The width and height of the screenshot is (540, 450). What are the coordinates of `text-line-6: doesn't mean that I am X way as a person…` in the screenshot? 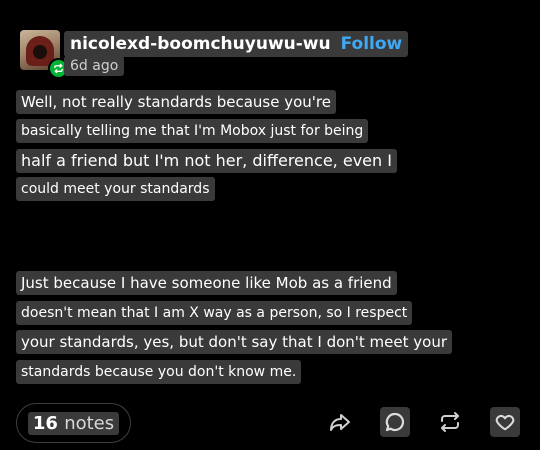 It's located at (214, 313).